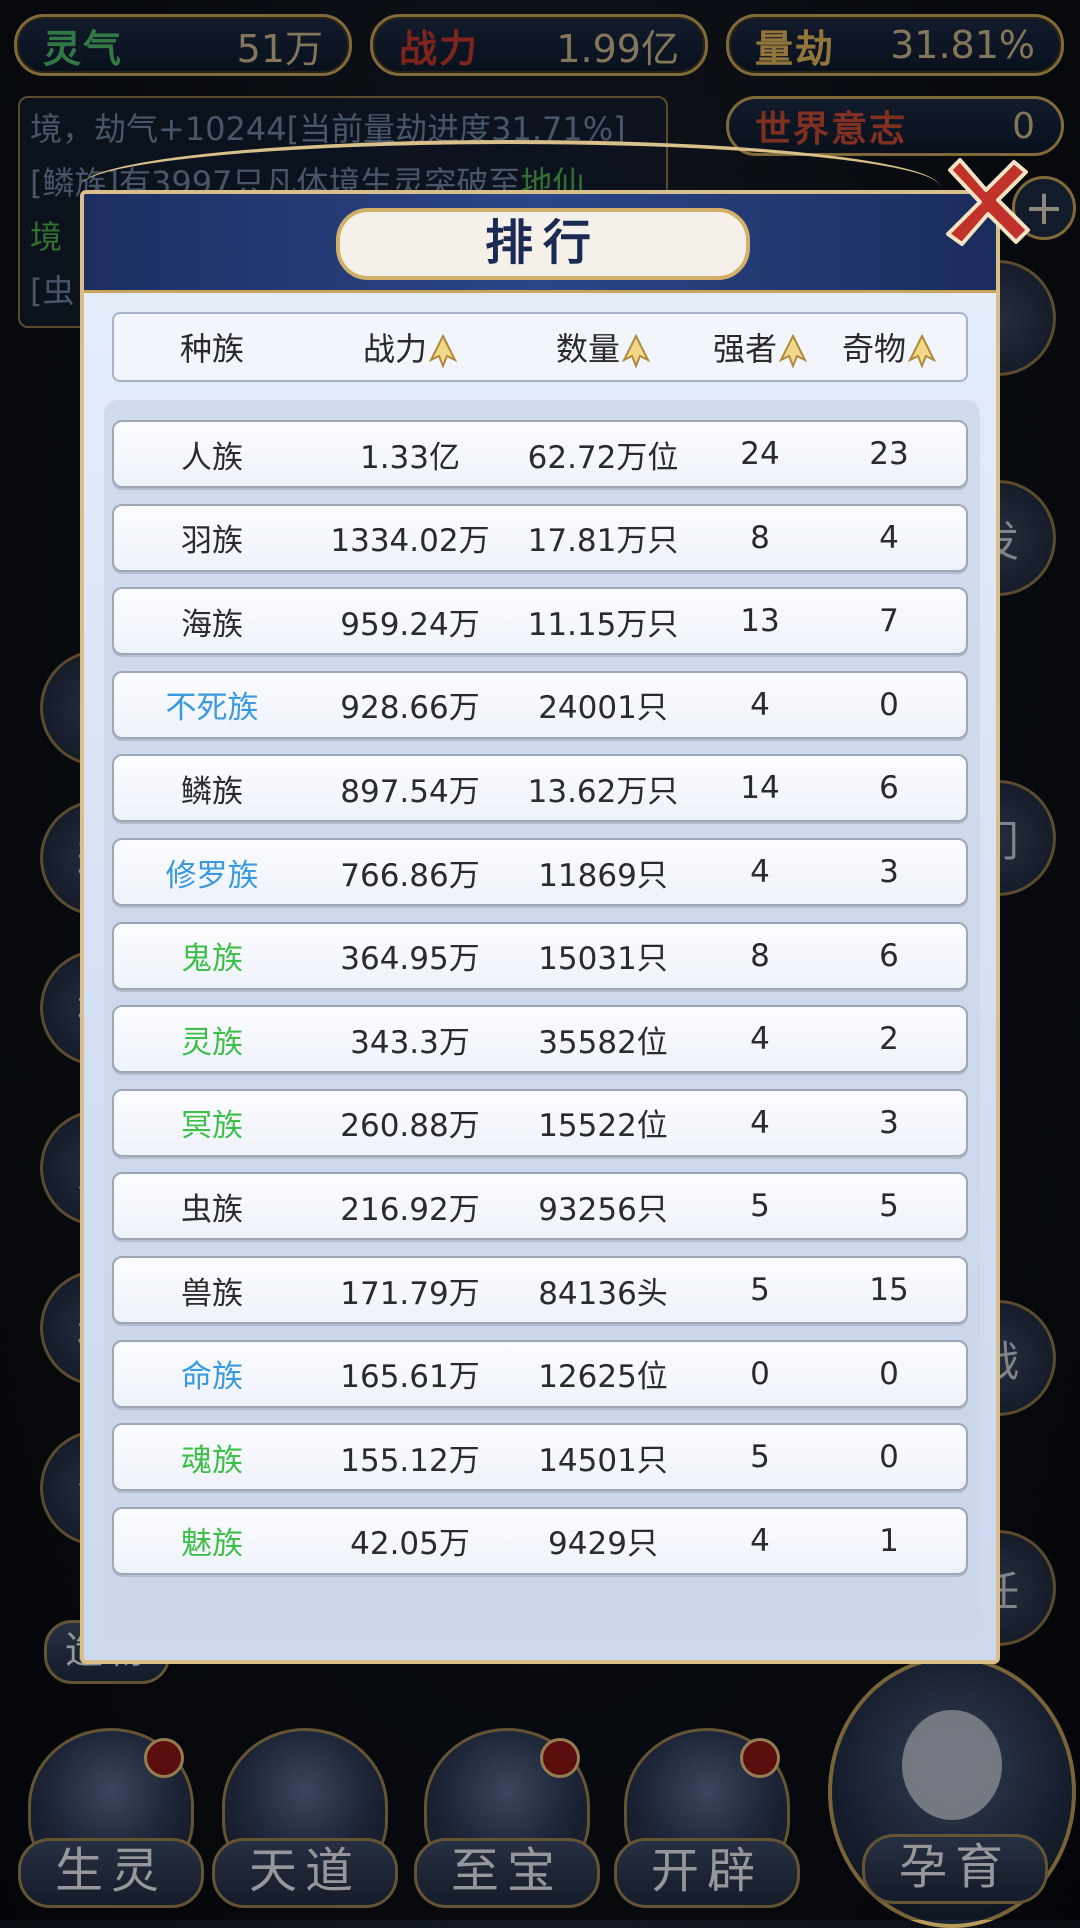 This screenshot has width=1080, height=1928. I want to click on race-cell: 羽族, so click(212, 541).